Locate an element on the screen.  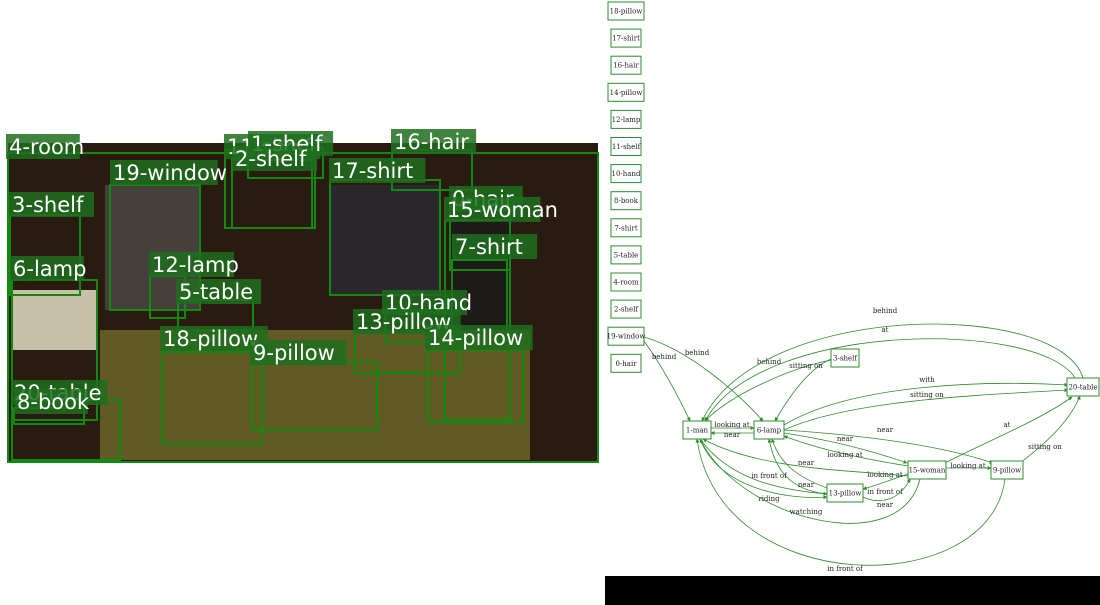
graph-edge-3-shelf-to-6-lamp: sitting on is located at coordinates (803, 390).